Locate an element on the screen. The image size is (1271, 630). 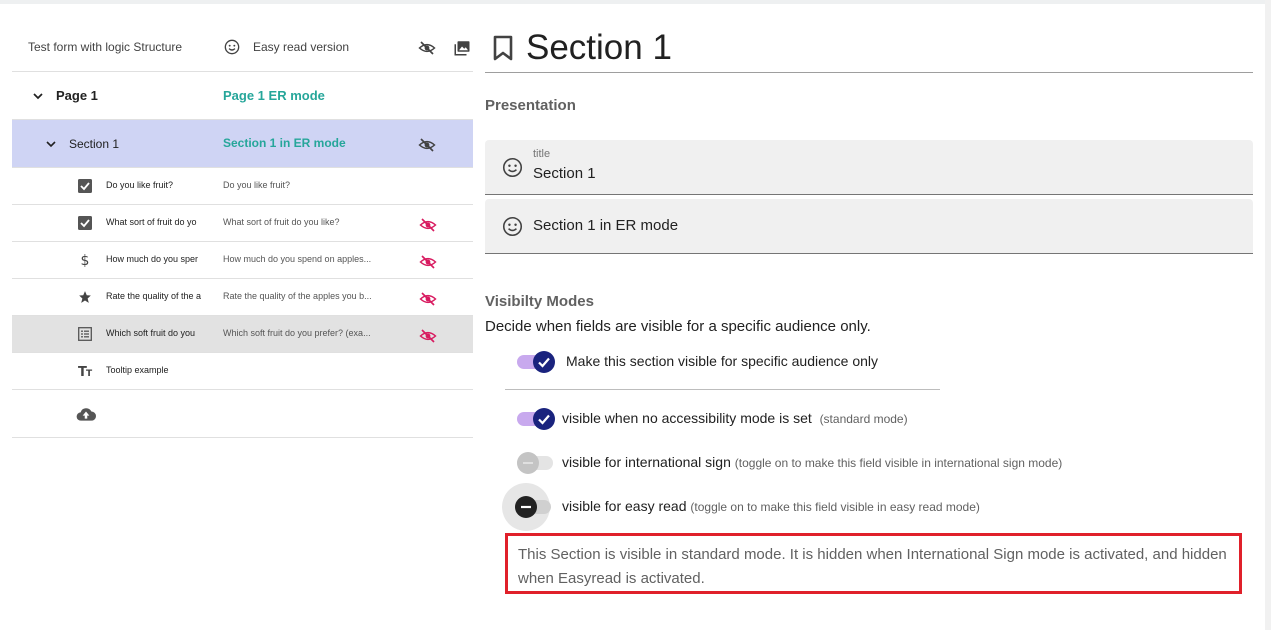
dollar-icon: $ is located at coordinates (85, 261).